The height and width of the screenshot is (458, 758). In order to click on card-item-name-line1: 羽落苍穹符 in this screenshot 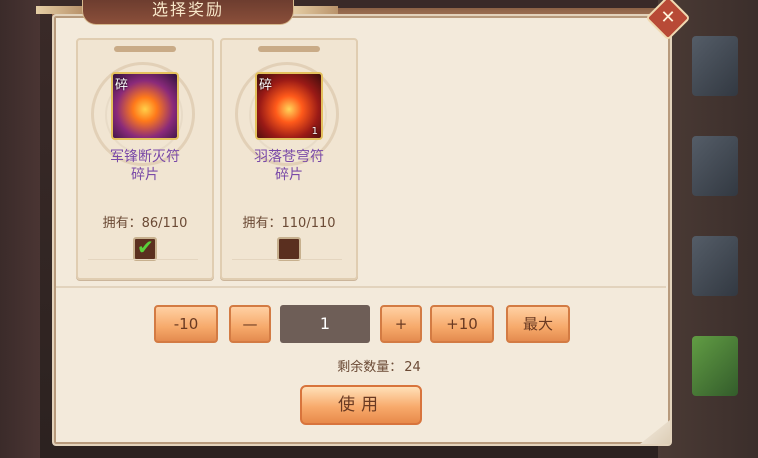, I will do `click(289, 157)`.